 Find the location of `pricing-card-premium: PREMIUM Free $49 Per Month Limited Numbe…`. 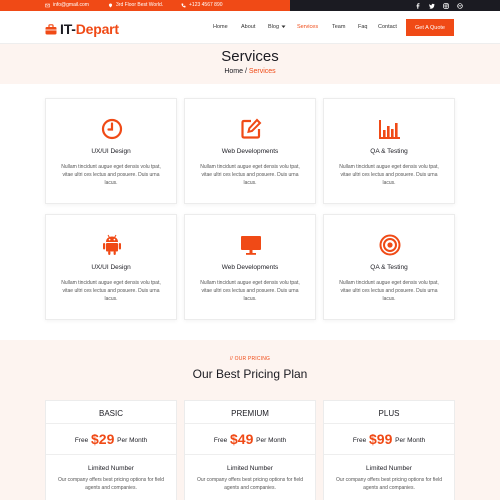

pricing-card-premium: PREMIUM Free $49 Per Month Limited Numbe… is located at coordinates (250, 450).